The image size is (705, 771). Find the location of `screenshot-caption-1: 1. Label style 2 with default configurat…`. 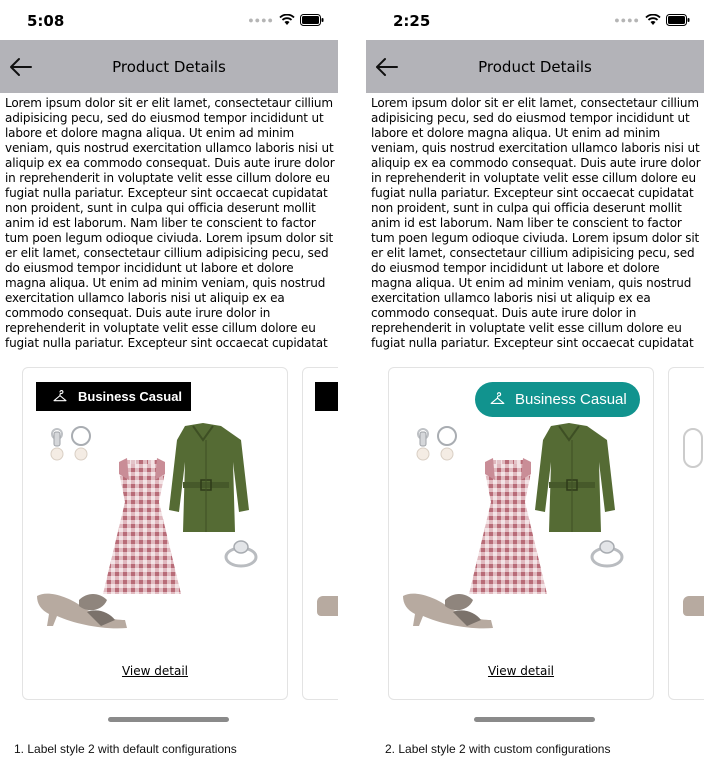

screenshot-caption-1: 1. Label style 2 with default configurat… is located at coordinates (125, 749).